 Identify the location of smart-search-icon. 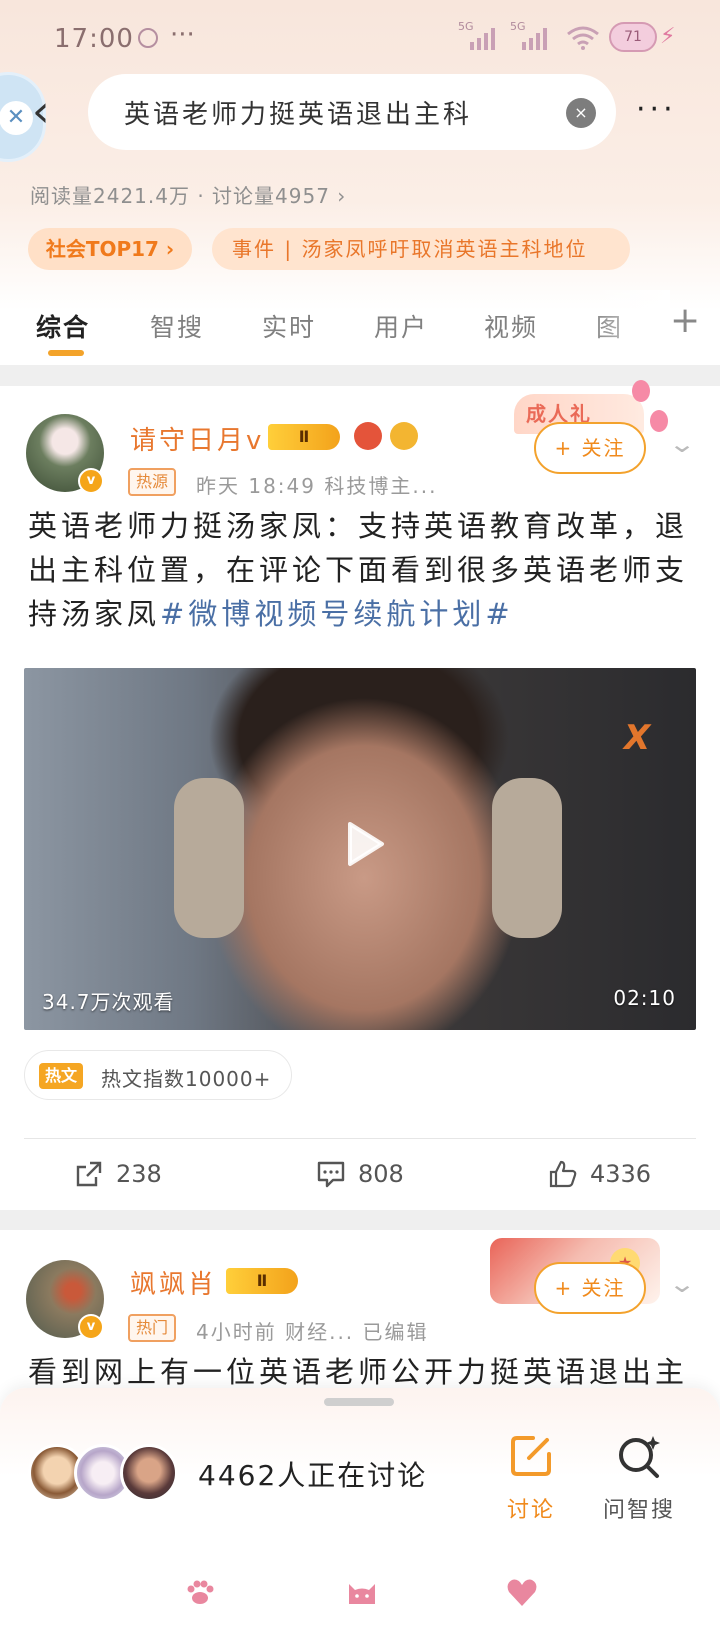
(639, 1457).